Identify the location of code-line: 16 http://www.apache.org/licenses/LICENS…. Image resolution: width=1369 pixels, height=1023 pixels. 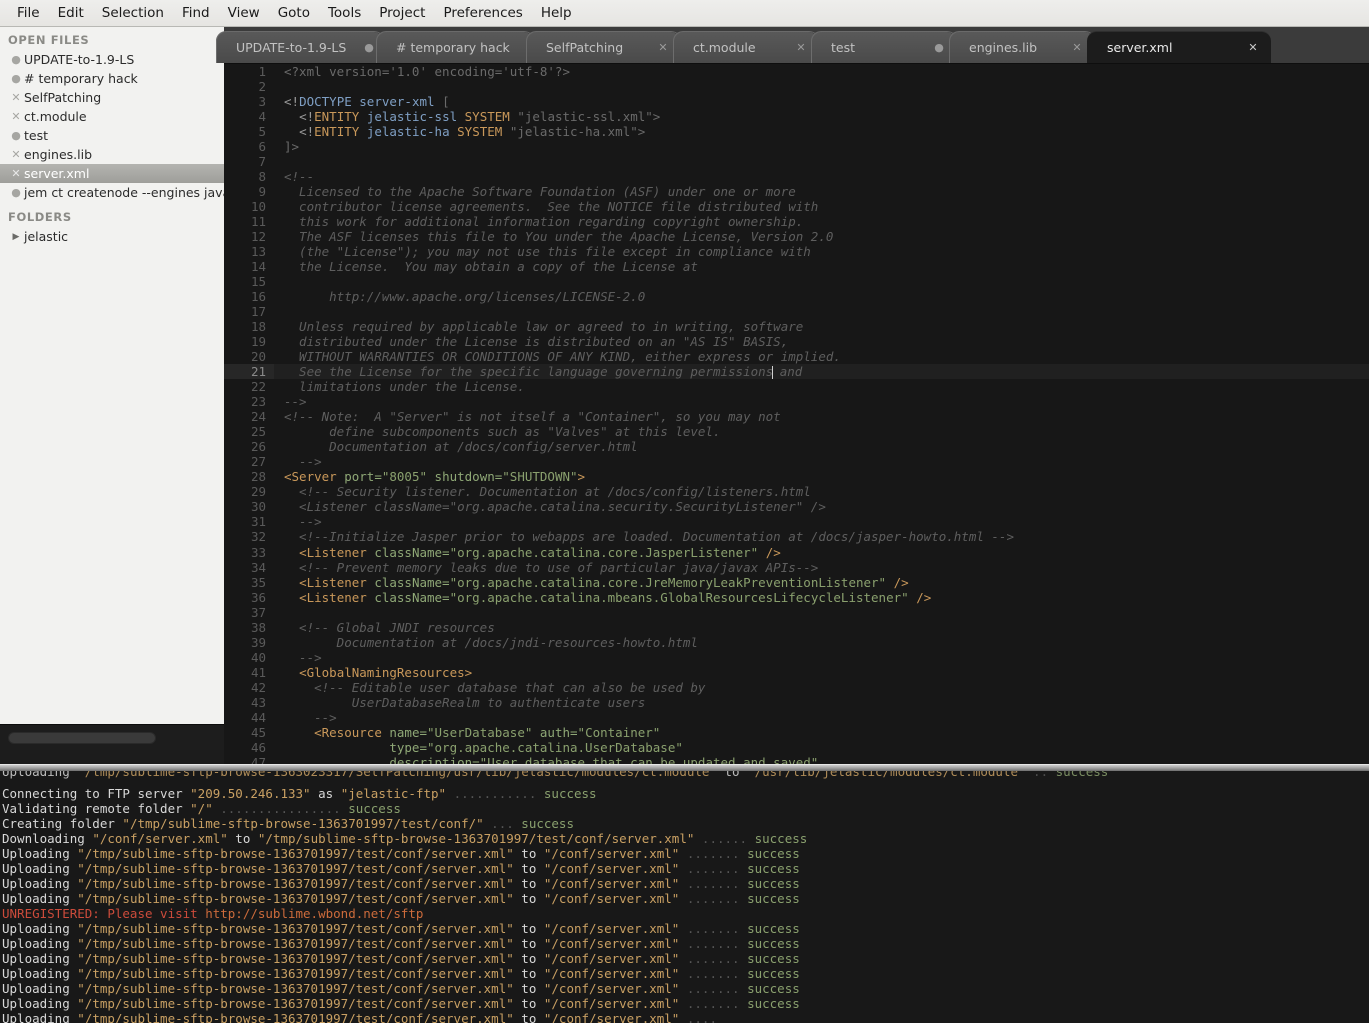
(796, 296).